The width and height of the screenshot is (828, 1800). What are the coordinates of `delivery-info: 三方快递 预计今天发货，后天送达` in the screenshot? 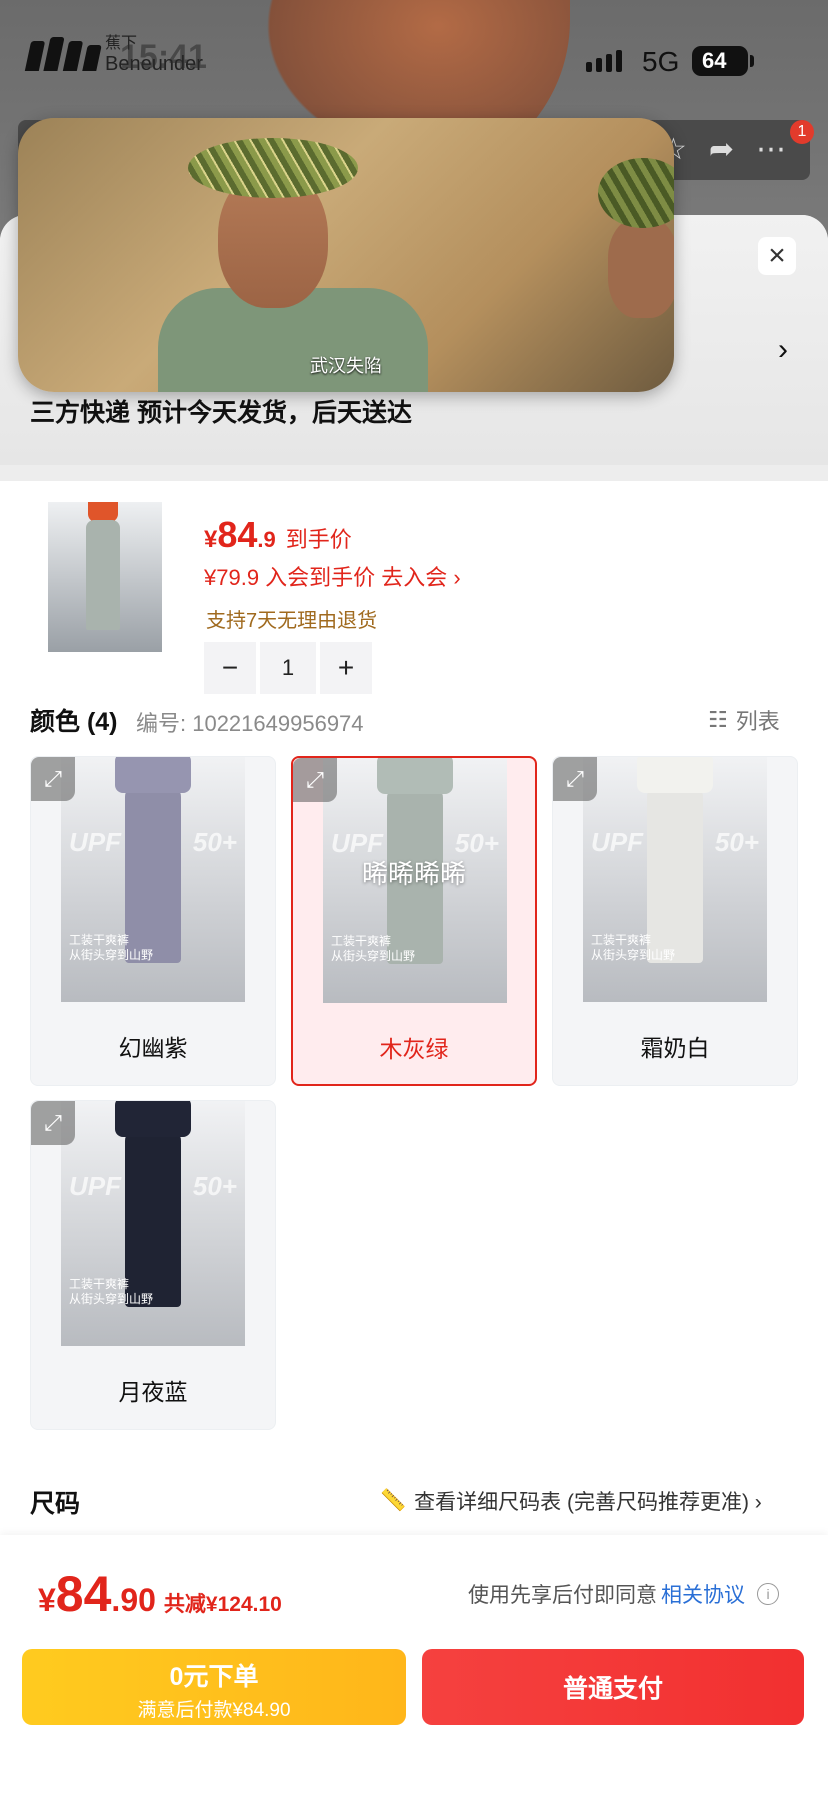 It's located at (221, 413).